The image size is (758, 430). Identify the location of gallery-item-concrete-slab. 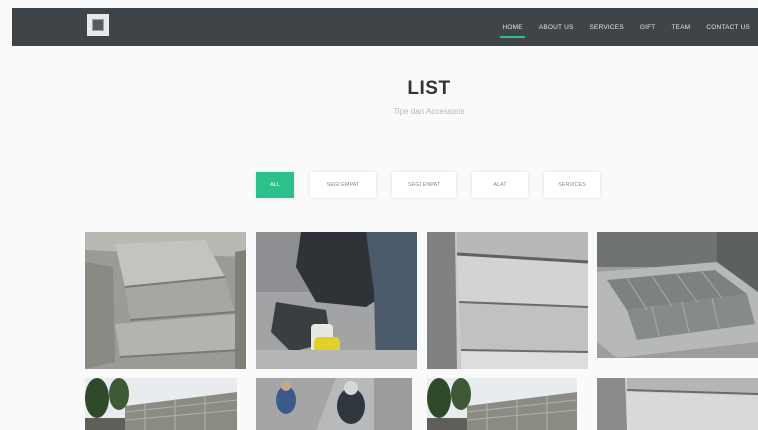
(677, 404).